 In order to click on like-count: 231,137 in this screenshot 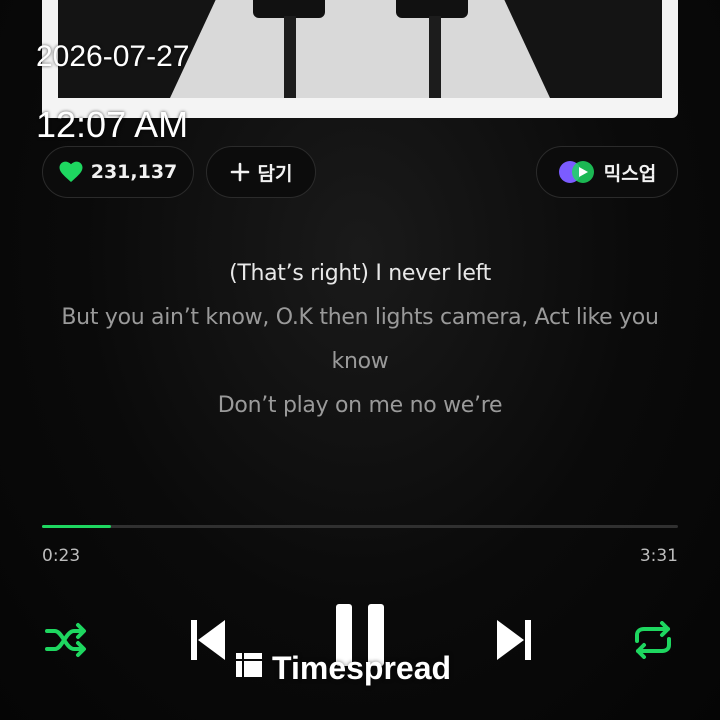, I will do `click(134, 172)`.